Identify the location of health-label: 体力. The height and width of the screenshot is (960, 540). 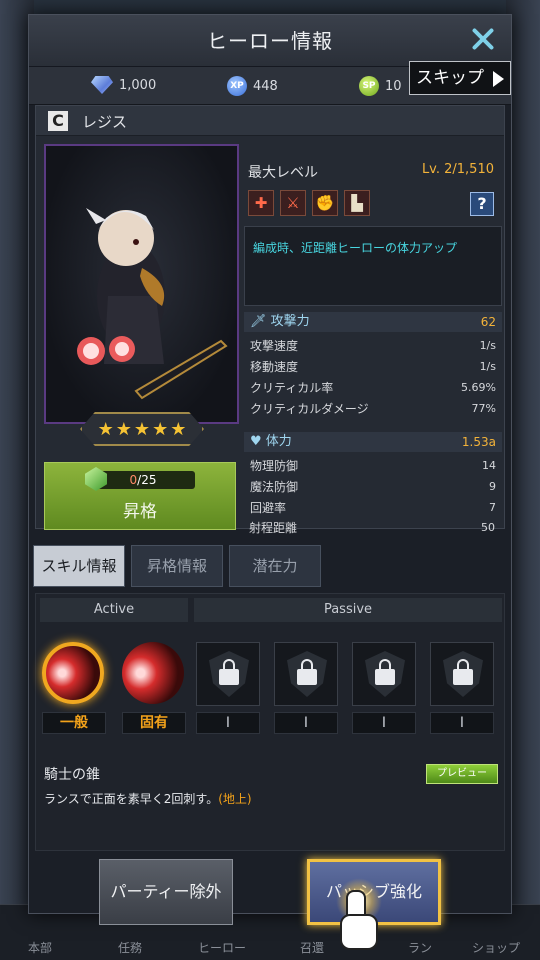
(278, 441).